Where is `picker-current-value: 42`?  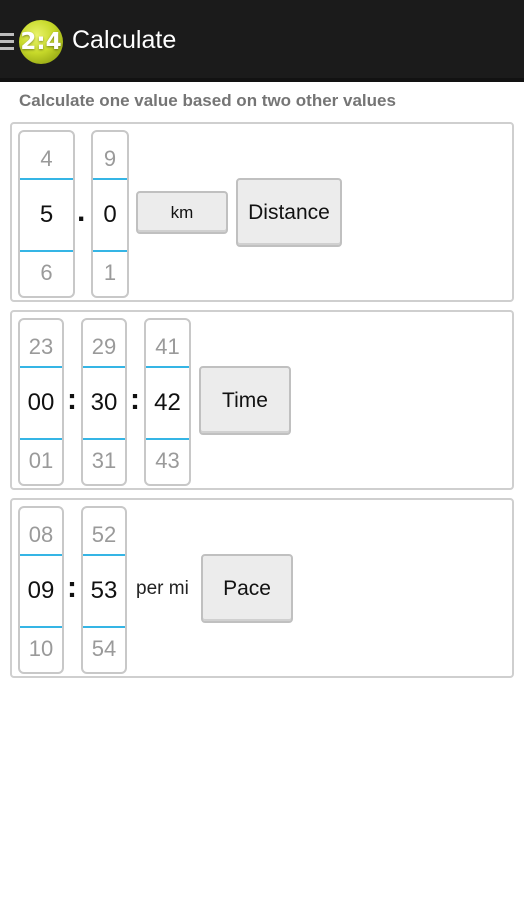 picker-current-value: 42 is located at coordinates (167, 403).